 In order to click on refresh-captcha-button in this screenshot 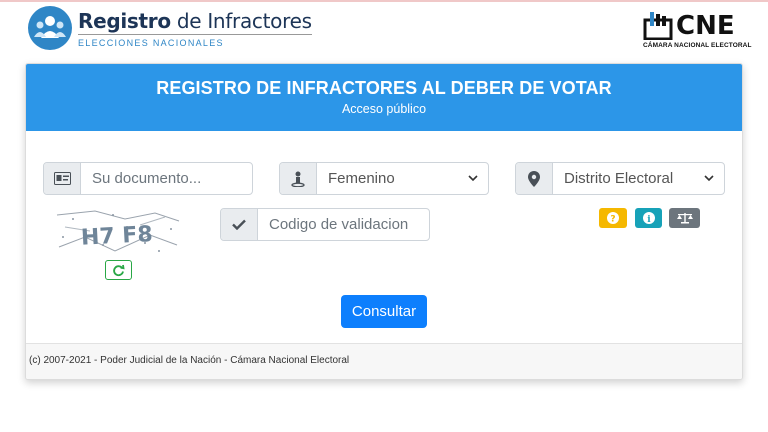, I will do `click(118, 270)`.